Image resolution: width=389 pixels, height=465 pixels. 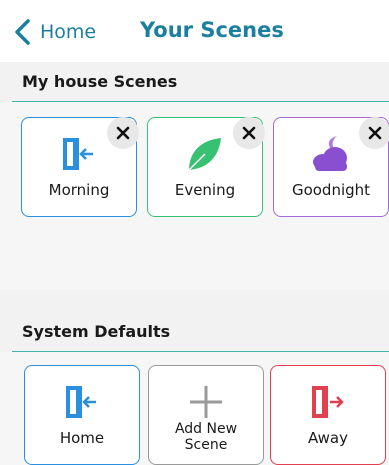 I want to click on section-title: My house Scenes, so click(x=100, y=81).